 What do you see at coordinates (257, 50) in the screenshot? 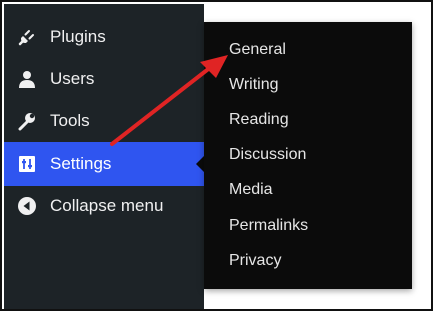
I see `submenu-item-general: General` at bounding box center [257, 50].